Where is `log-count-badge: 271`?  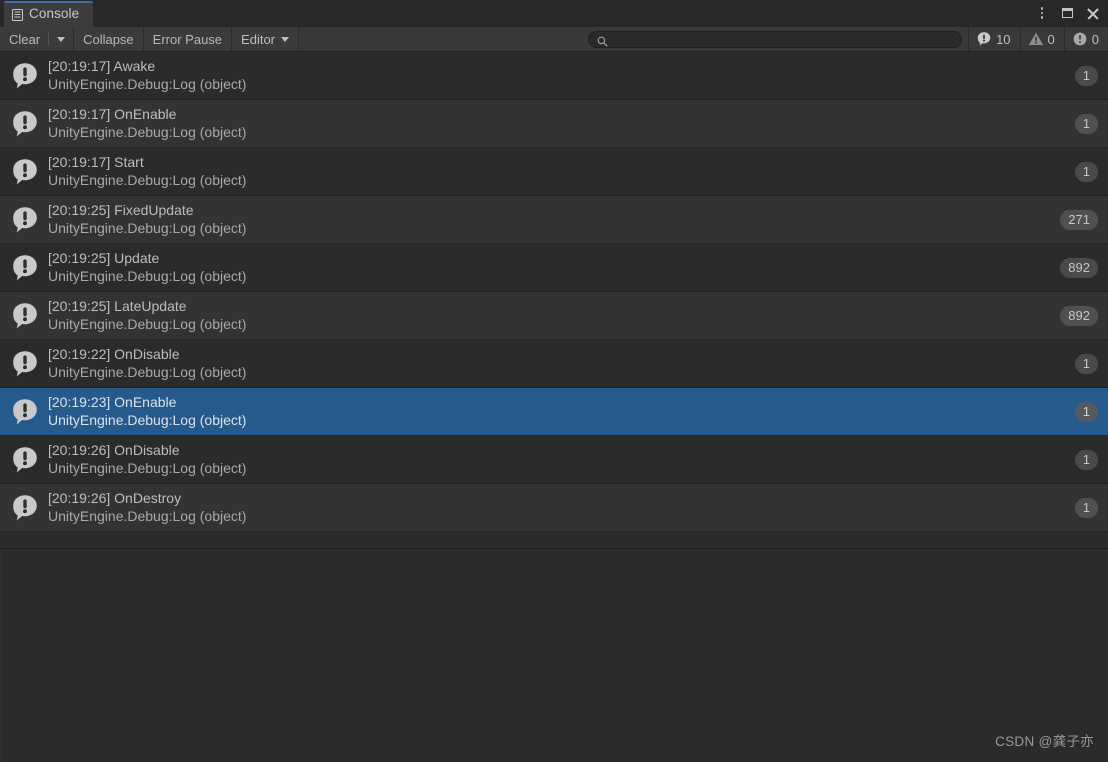 log-count-badge: 271 is located at coordinates (1079, 219).